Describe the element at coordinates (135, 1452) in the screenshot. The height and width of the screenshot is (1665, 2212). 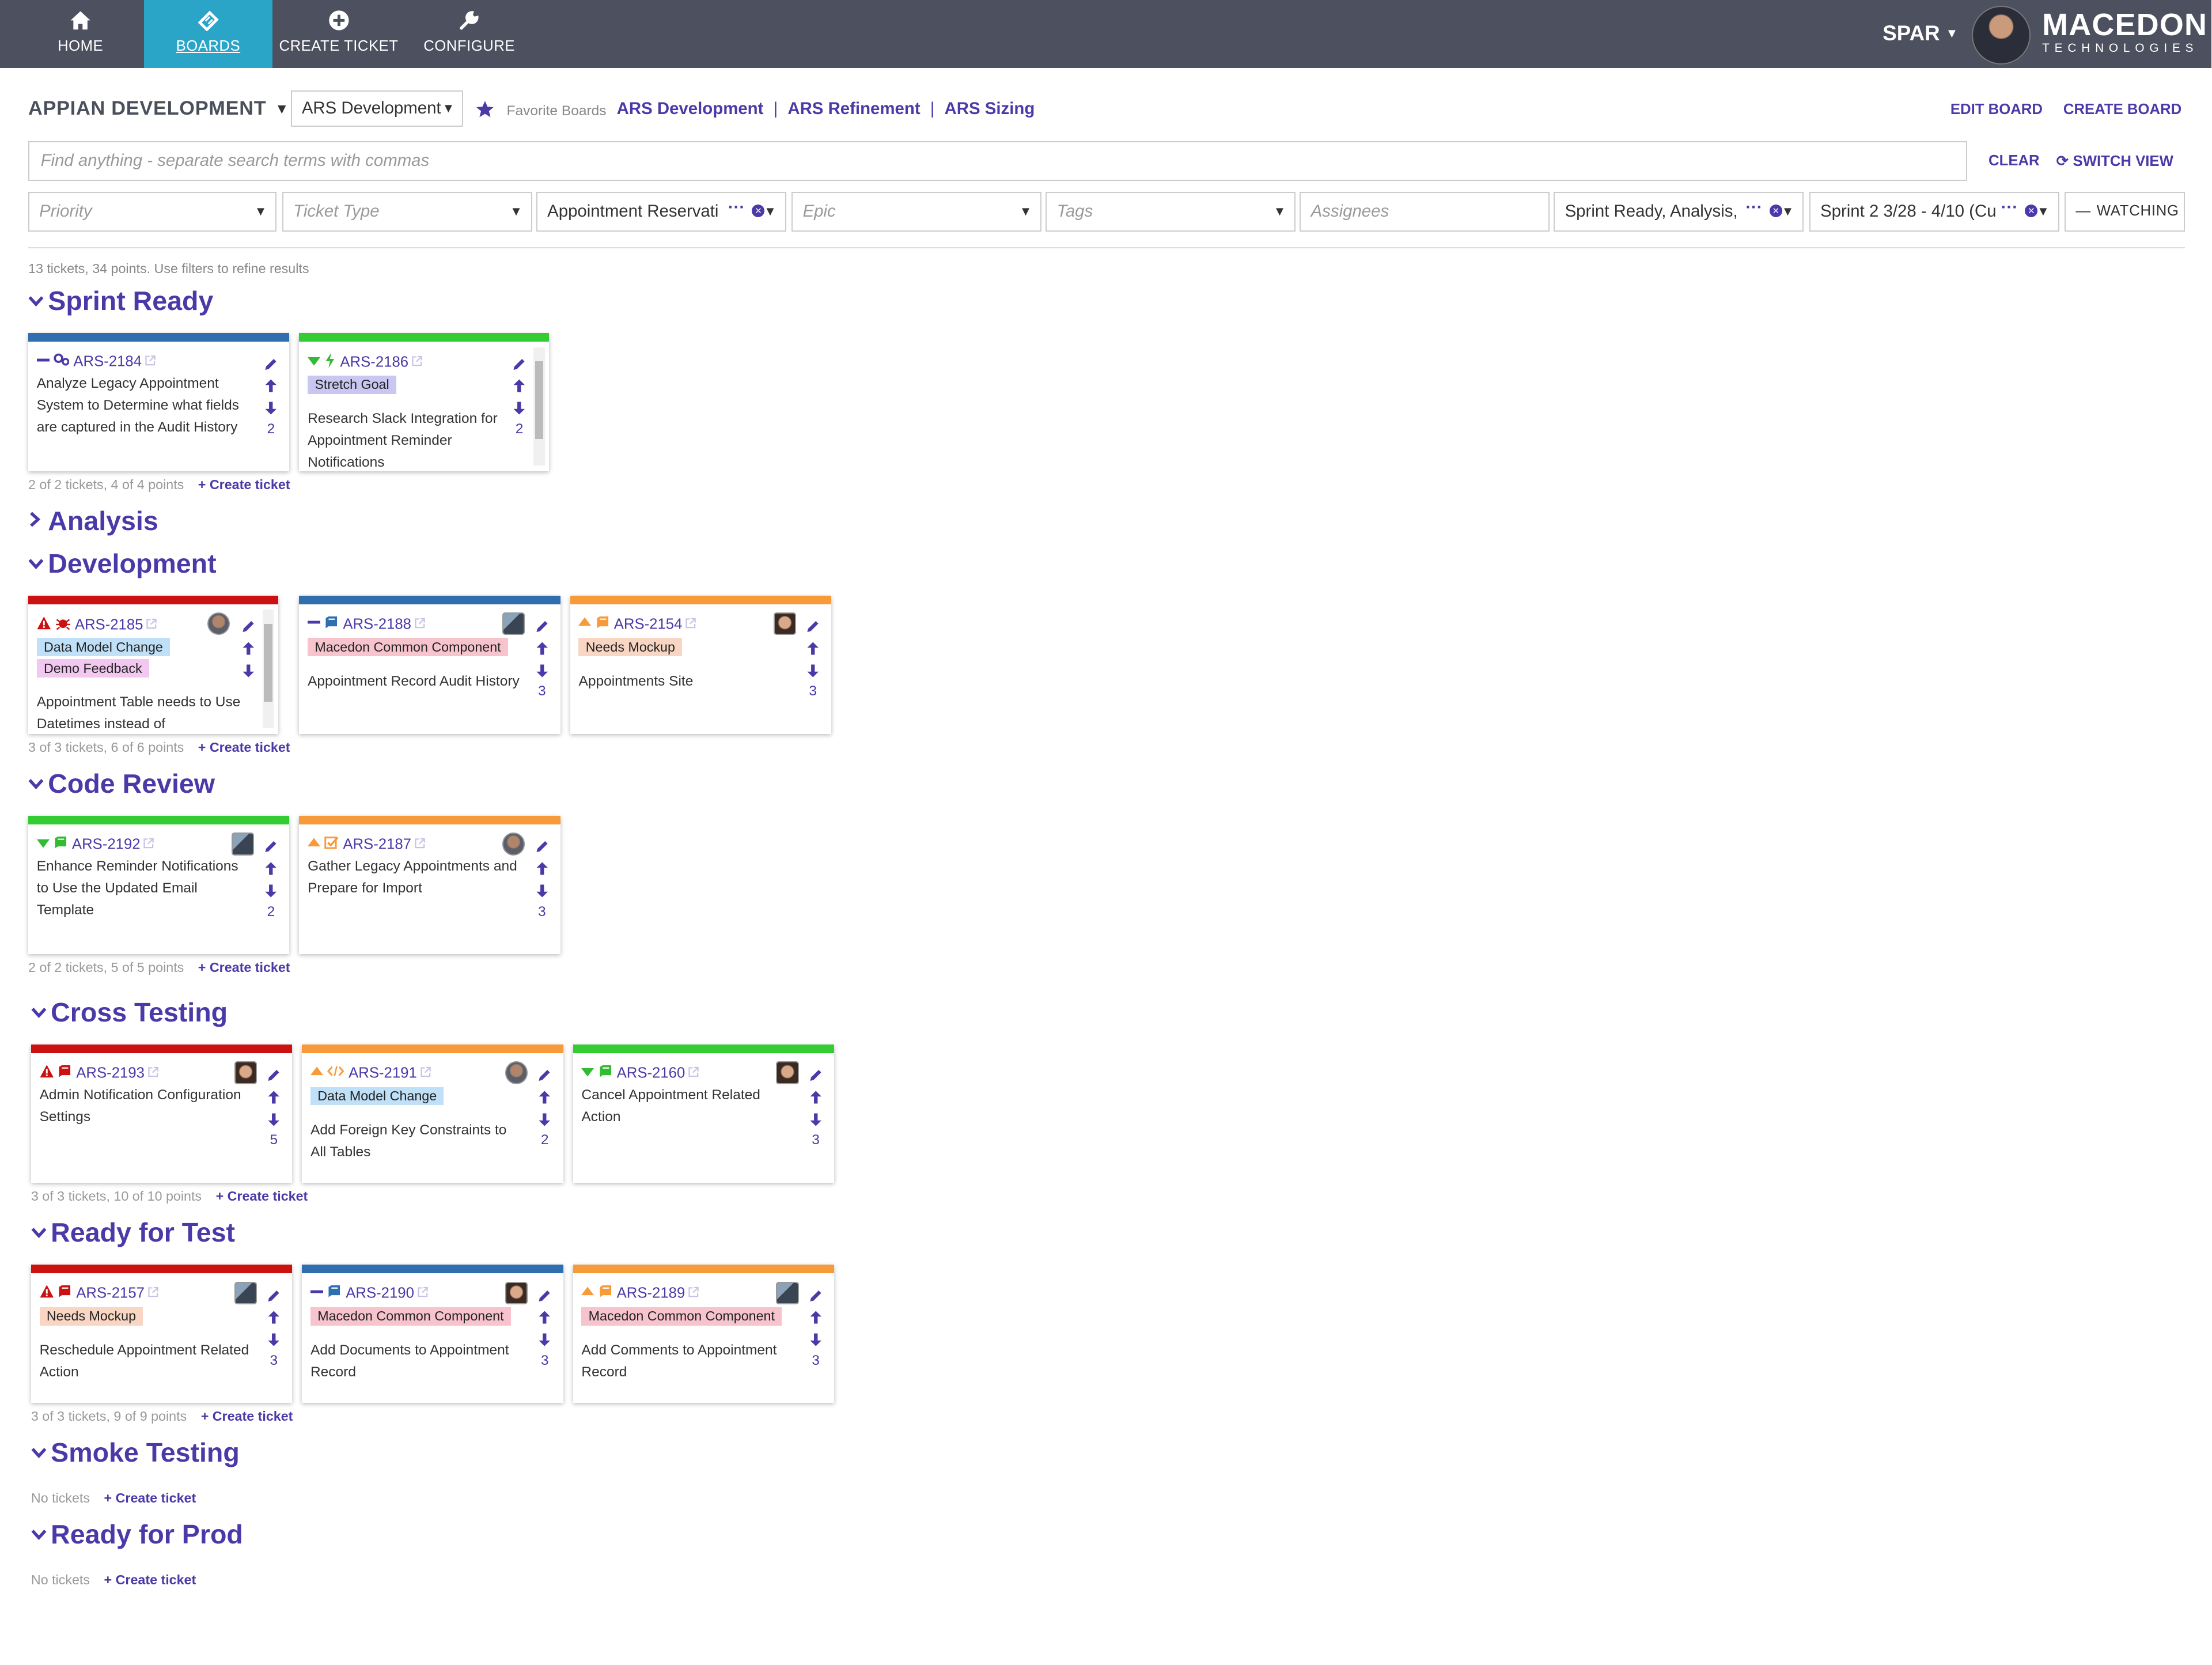
I see `section-title-smoke-testing: Smoke Testing` at that location.